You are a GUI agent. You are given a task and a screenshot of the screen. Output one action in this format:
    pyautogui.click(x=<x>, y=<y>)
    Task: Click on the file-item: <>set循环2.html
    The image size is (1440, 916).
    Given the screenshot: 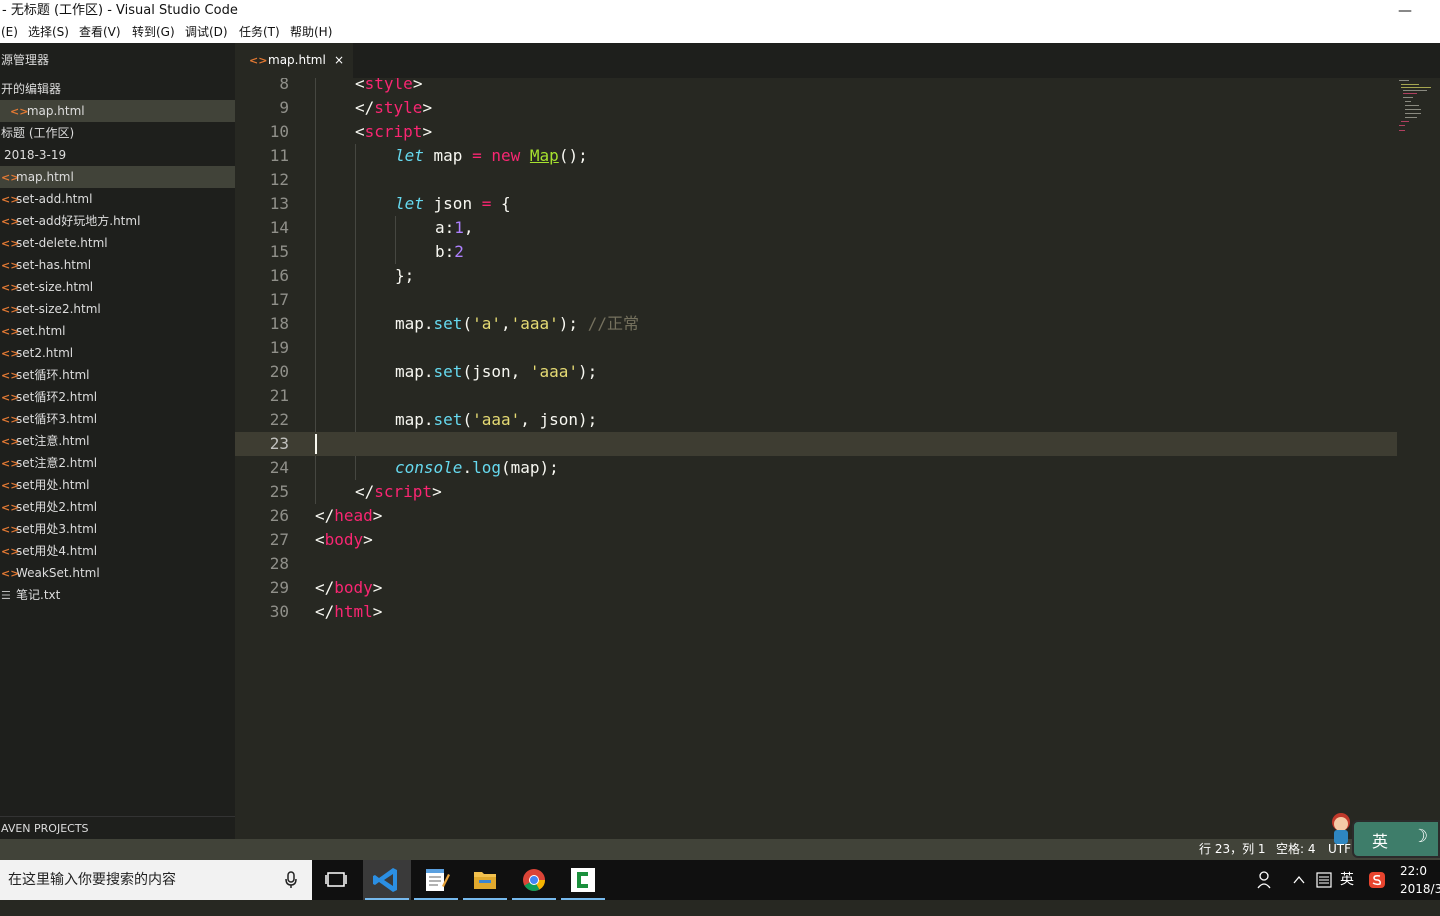 What is the action you would take?
    pyautogui.click(x=117, y=397)
    